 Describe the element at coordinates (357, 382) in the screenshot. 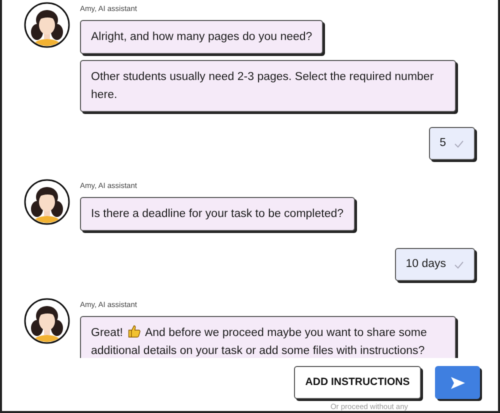

I see `add-instructions-button: ADD INSTRUCTIONS` at that location.